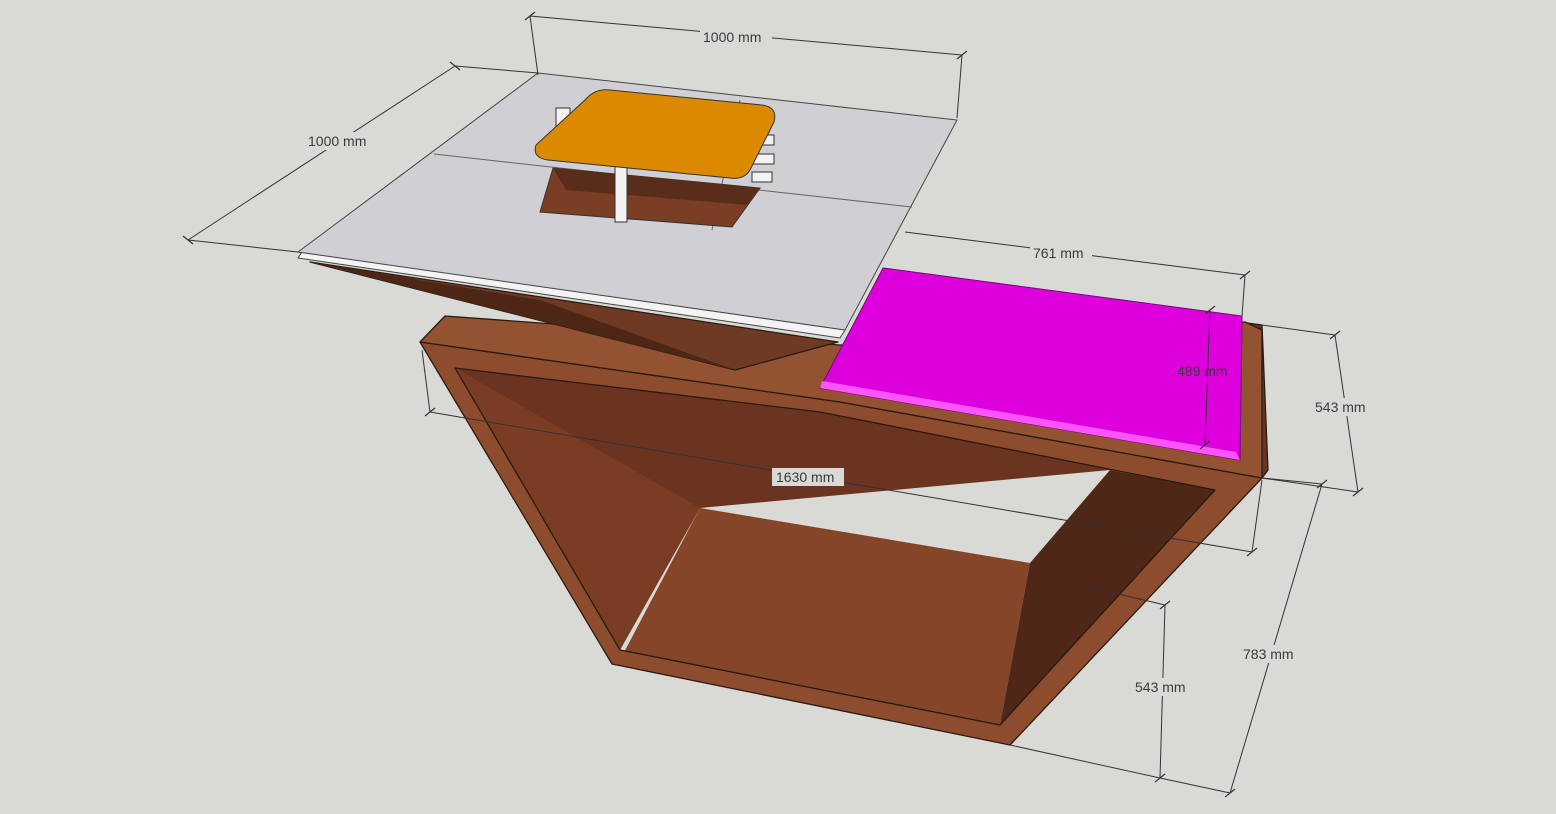 This screenshot has width=1556, height=814. Describe the element at coordinates (337, 141) in the screenshot. I see `label-top-depth: 1000 mm` at that location.